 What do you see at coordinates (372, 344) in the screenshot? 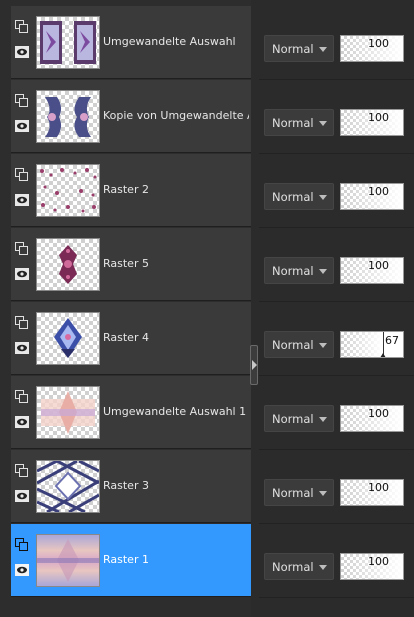
I see `opacity-slider: 67` at bounding box center [372, 344].